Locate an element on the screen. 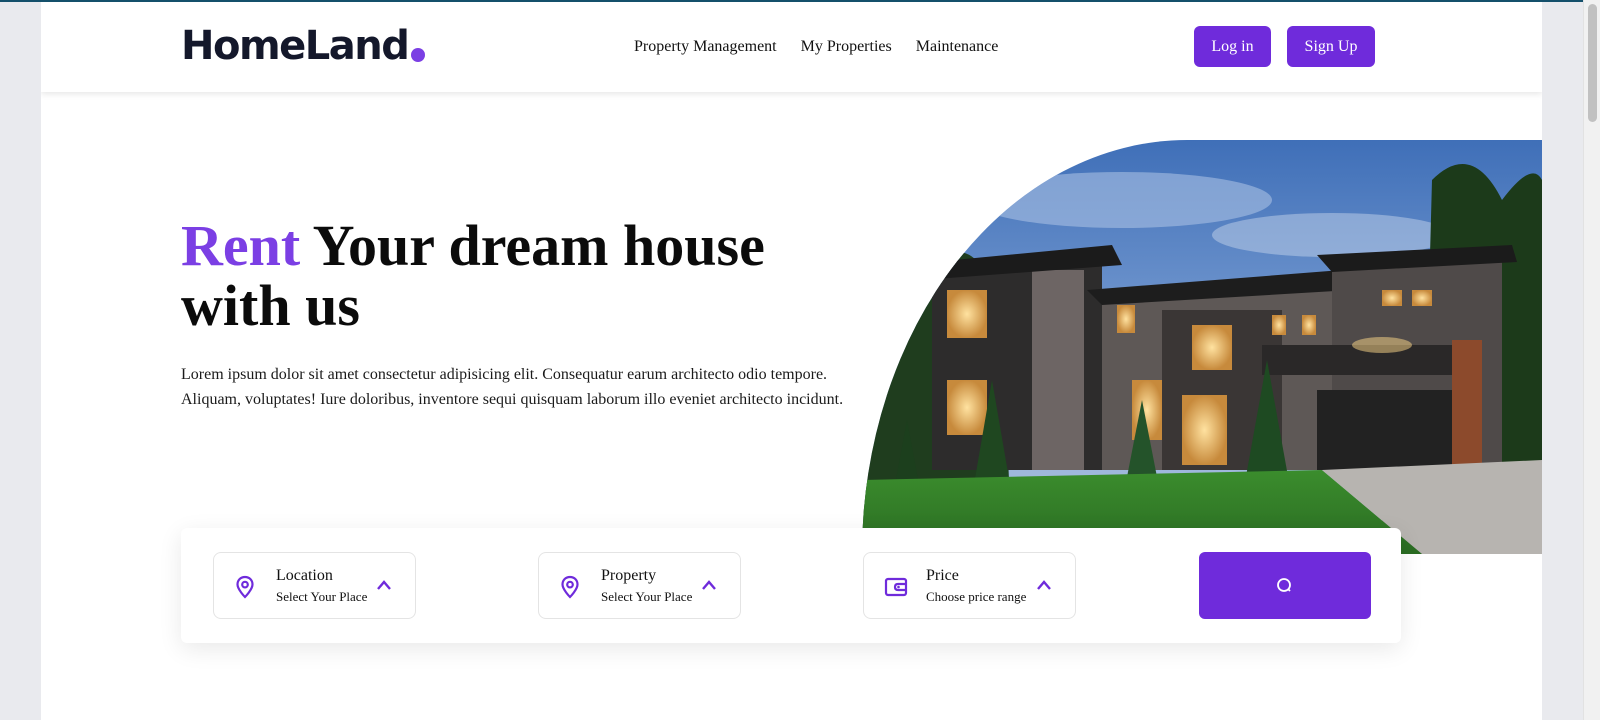  nav-item-my-properties: My Properties is located at coordinates (846, 47).